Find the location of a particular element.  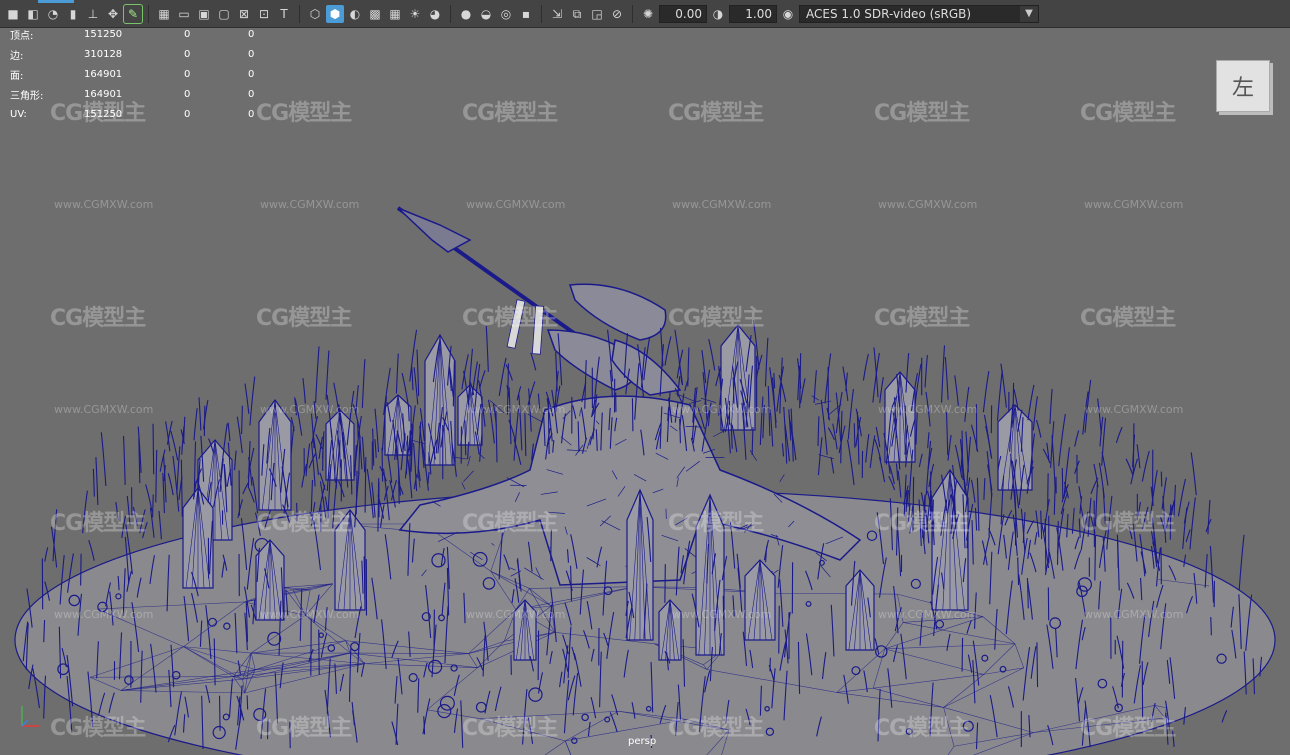

camera-name-label: persp is located at coordinates (642, 741).